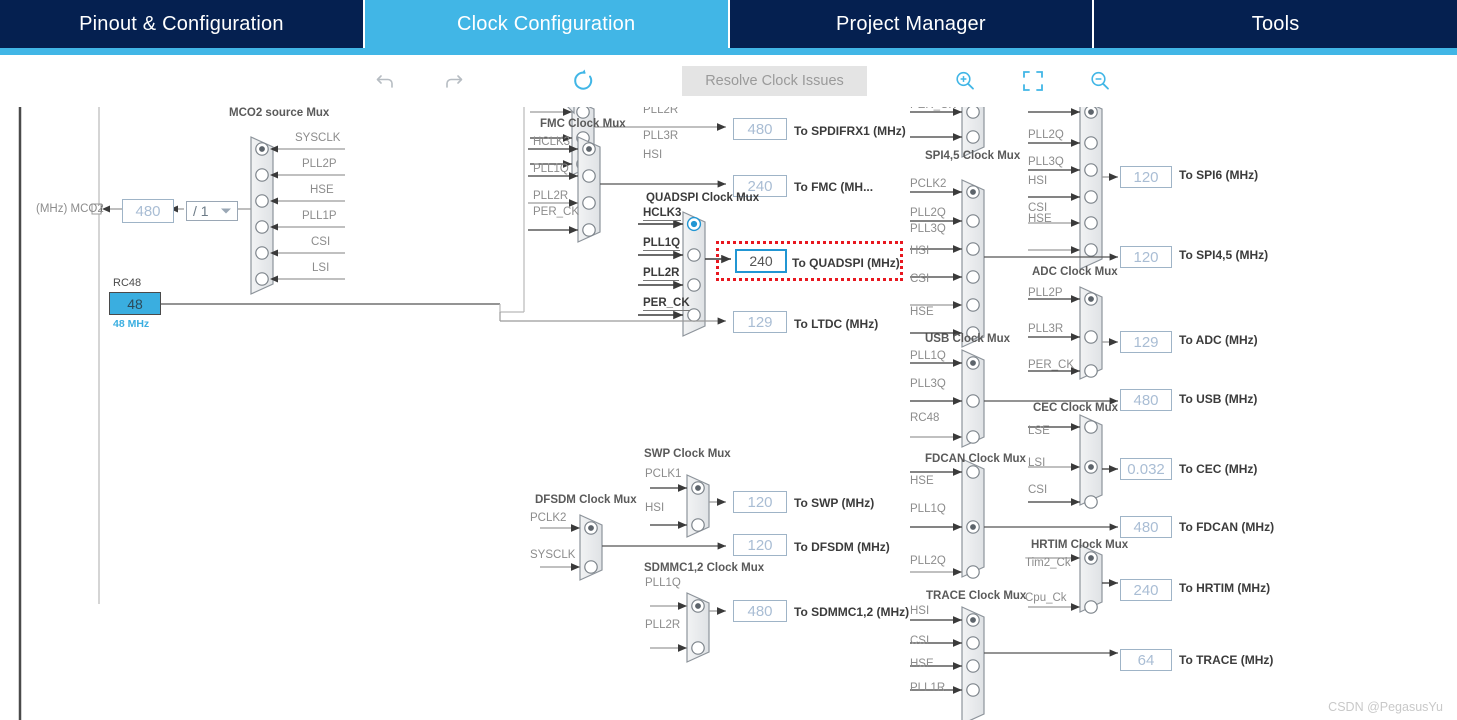 Image resolution: width=1457 pixels, height=720 pixels. Describe the element at coordinates (148, 211) in the screenshot. I see `mco2-value-field: 480` at that location.